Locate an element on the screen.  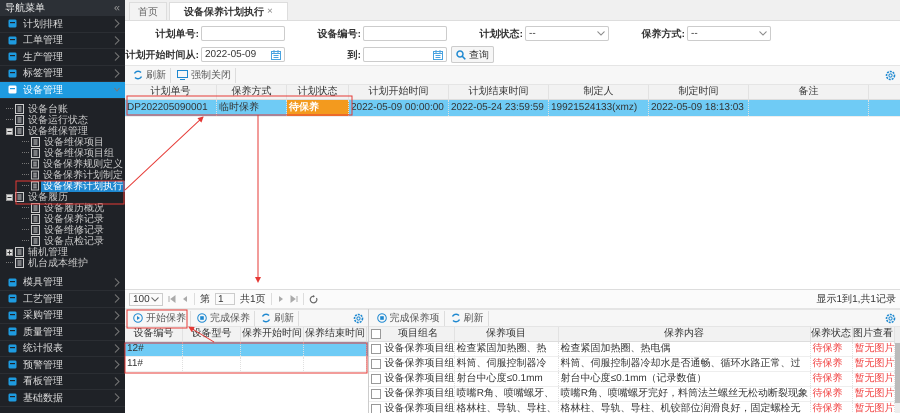
column-header: 保养项目 is located at coordinates (506, 334).